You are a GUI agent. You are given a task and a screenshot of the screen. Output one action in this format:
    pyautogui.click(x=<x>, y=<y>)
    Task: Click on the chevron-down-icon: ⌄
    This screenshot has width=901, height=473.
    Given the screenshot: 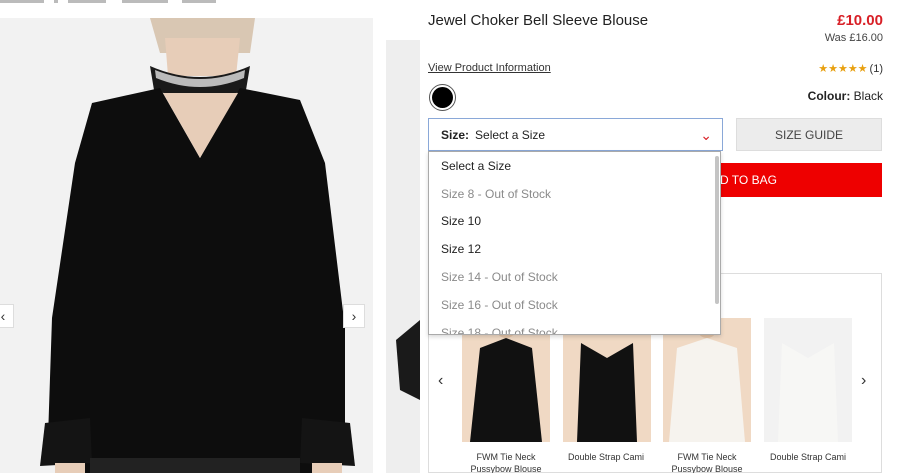 What is the action you would take?
    pyautogui.click(x=706, y=135)
    